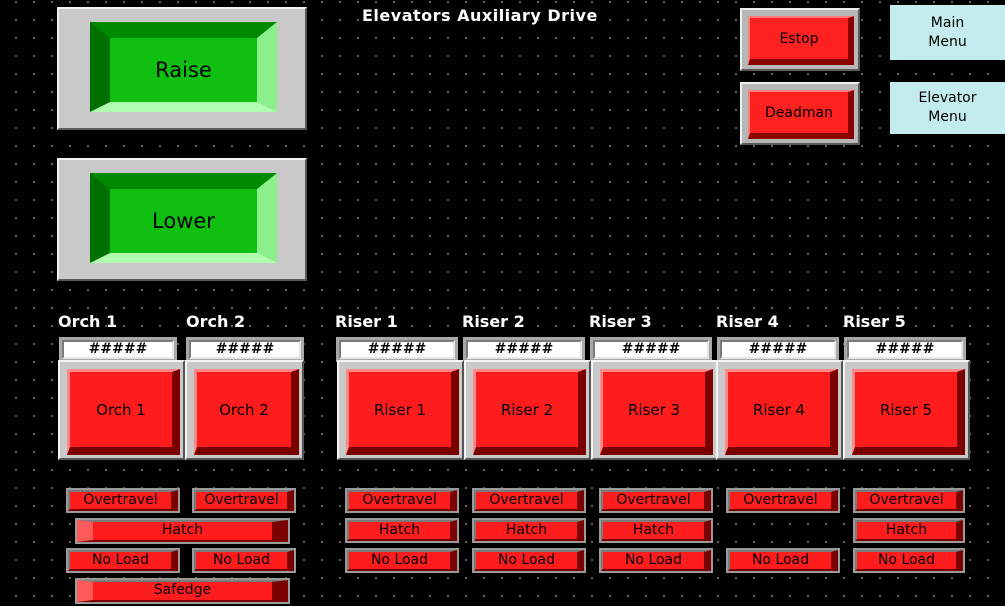 Image resolution: width=1005 pixels, height=606 pixels. I want to click on overtravel-indicator-riser-1: Overtravel, so click(402, 500).